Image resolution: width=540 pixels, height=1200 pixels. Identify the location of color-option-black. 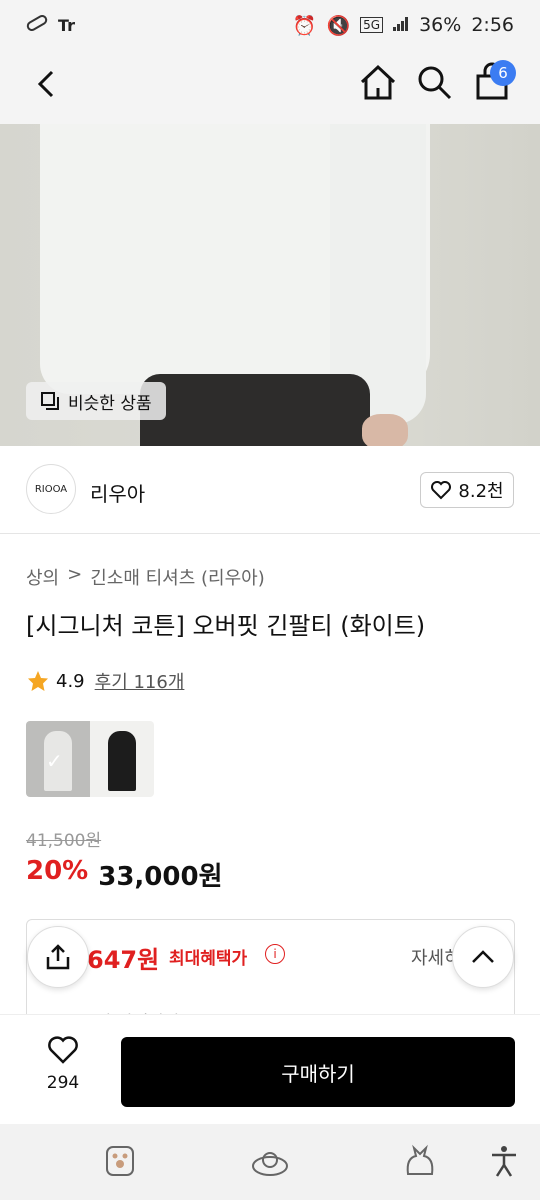
(122, 759).